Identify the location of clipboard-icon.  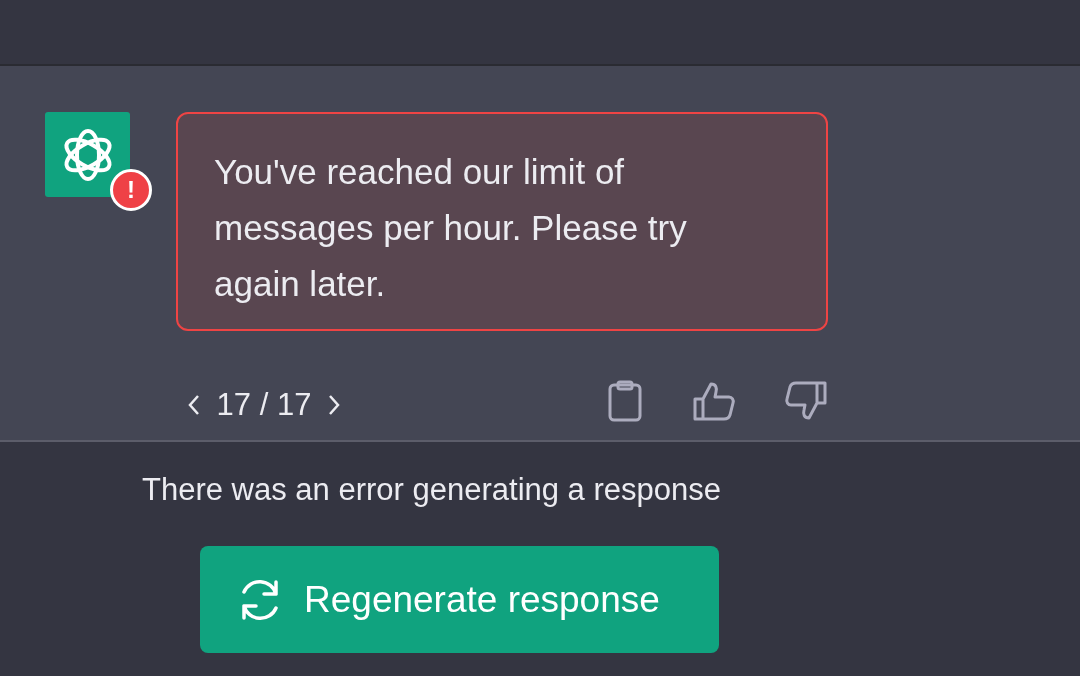
(625, 401).